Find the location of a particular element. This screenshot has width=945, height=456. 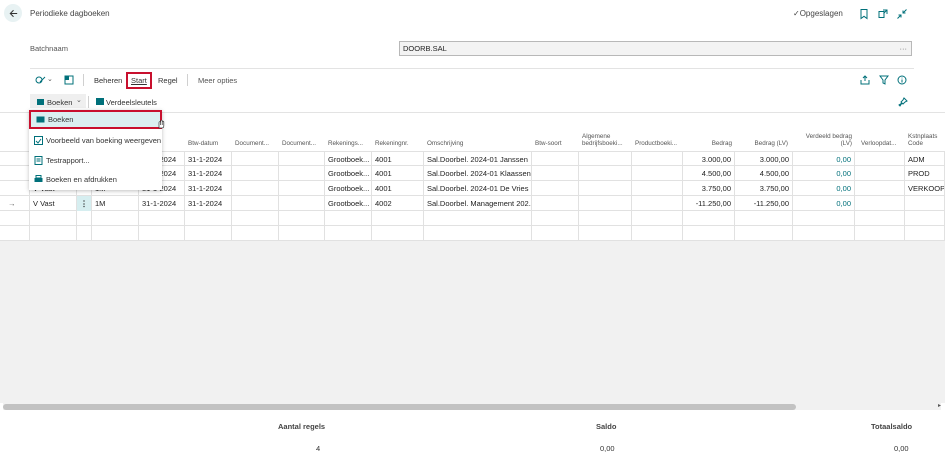

cell-amount-lcy: 4.500,00 is located at coordinates (764, 173).